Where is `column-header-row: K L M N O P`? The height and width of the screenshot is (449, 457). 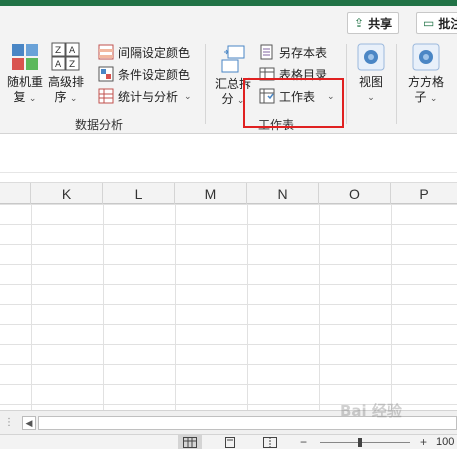 column-header-row: K L M N O P is located at coordinates (228, 193).